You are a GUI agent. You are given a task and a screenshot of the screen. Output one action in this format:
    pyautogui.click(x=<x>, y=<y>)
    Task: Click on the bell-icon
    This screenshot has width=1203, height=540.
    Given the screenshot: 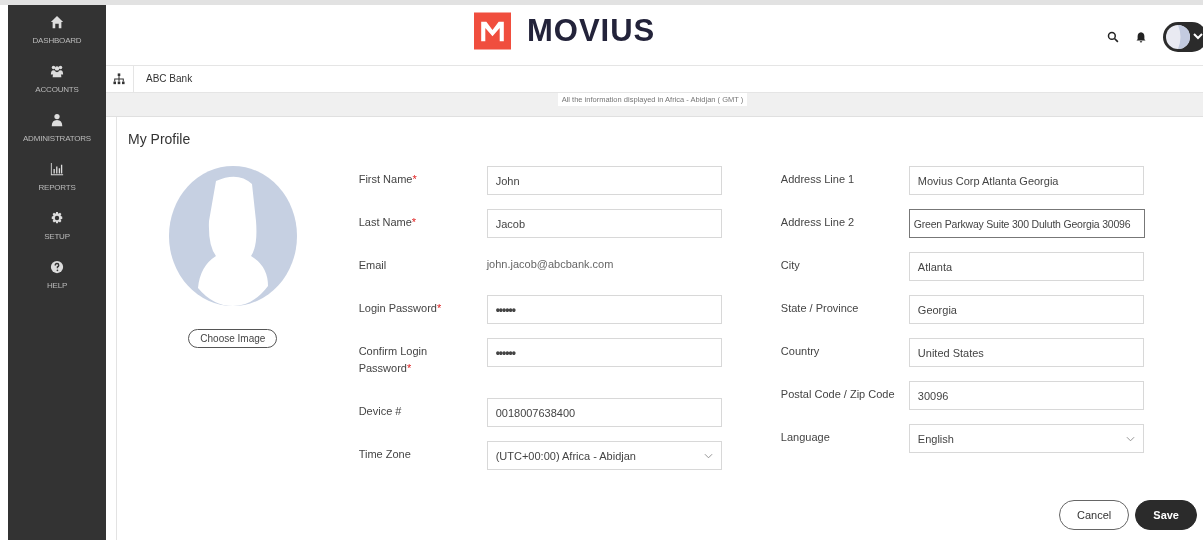 What is the action you would take?
    pyautogui.click(x=1141, y=37)
    